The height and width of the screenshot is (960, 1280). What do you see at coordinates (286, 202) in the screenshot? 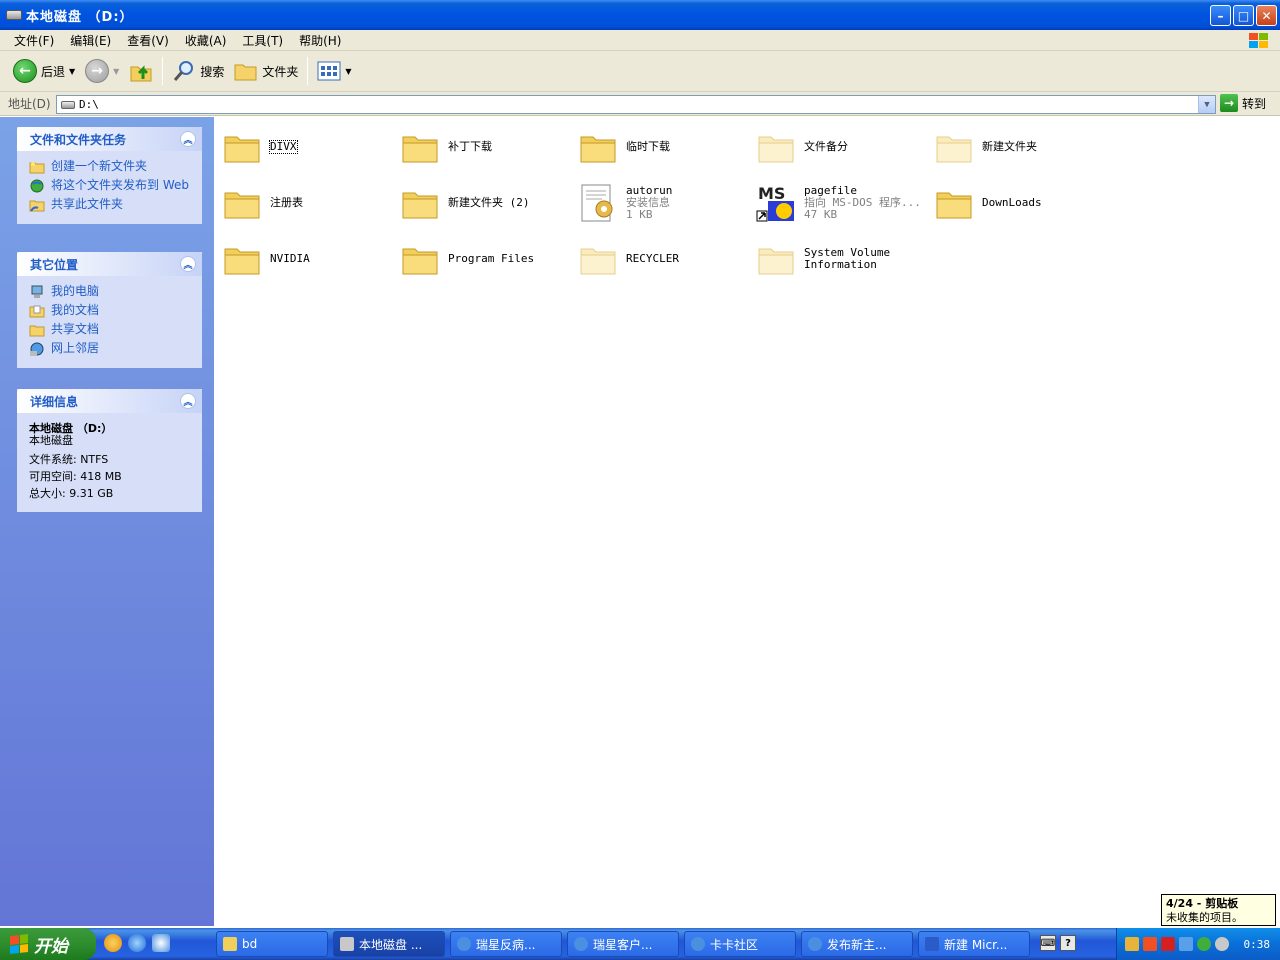
I see `file-name: 注册表` at bounding box center [286, 202].